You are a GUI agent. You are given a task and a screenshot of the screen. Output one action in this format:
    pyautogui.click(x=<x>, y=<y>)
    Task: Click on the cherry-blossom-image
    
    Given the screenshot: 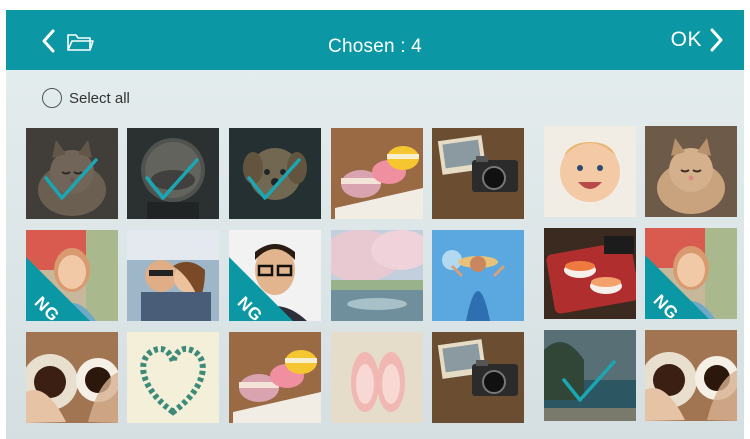 What is the action you would take?
    pyautogui.click(x=377, y=275)
    